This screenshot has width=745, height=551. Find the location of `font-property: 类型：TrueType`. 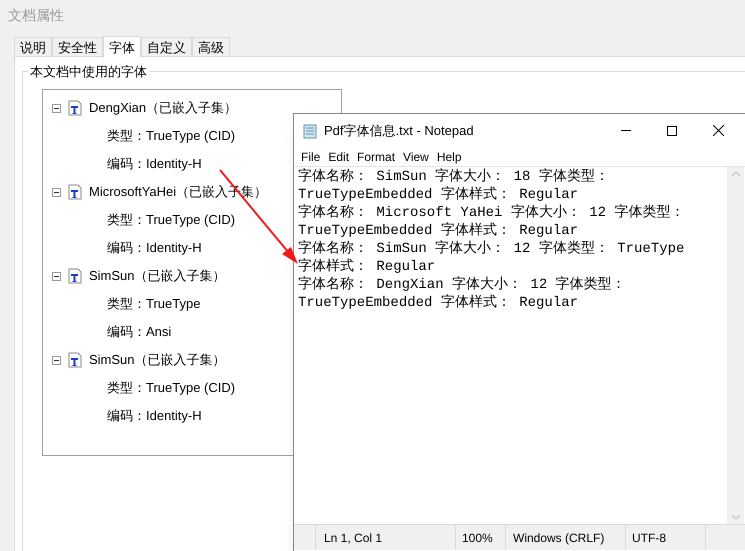

font-property: 类型：TrueType is located at coordinates (153, 304).